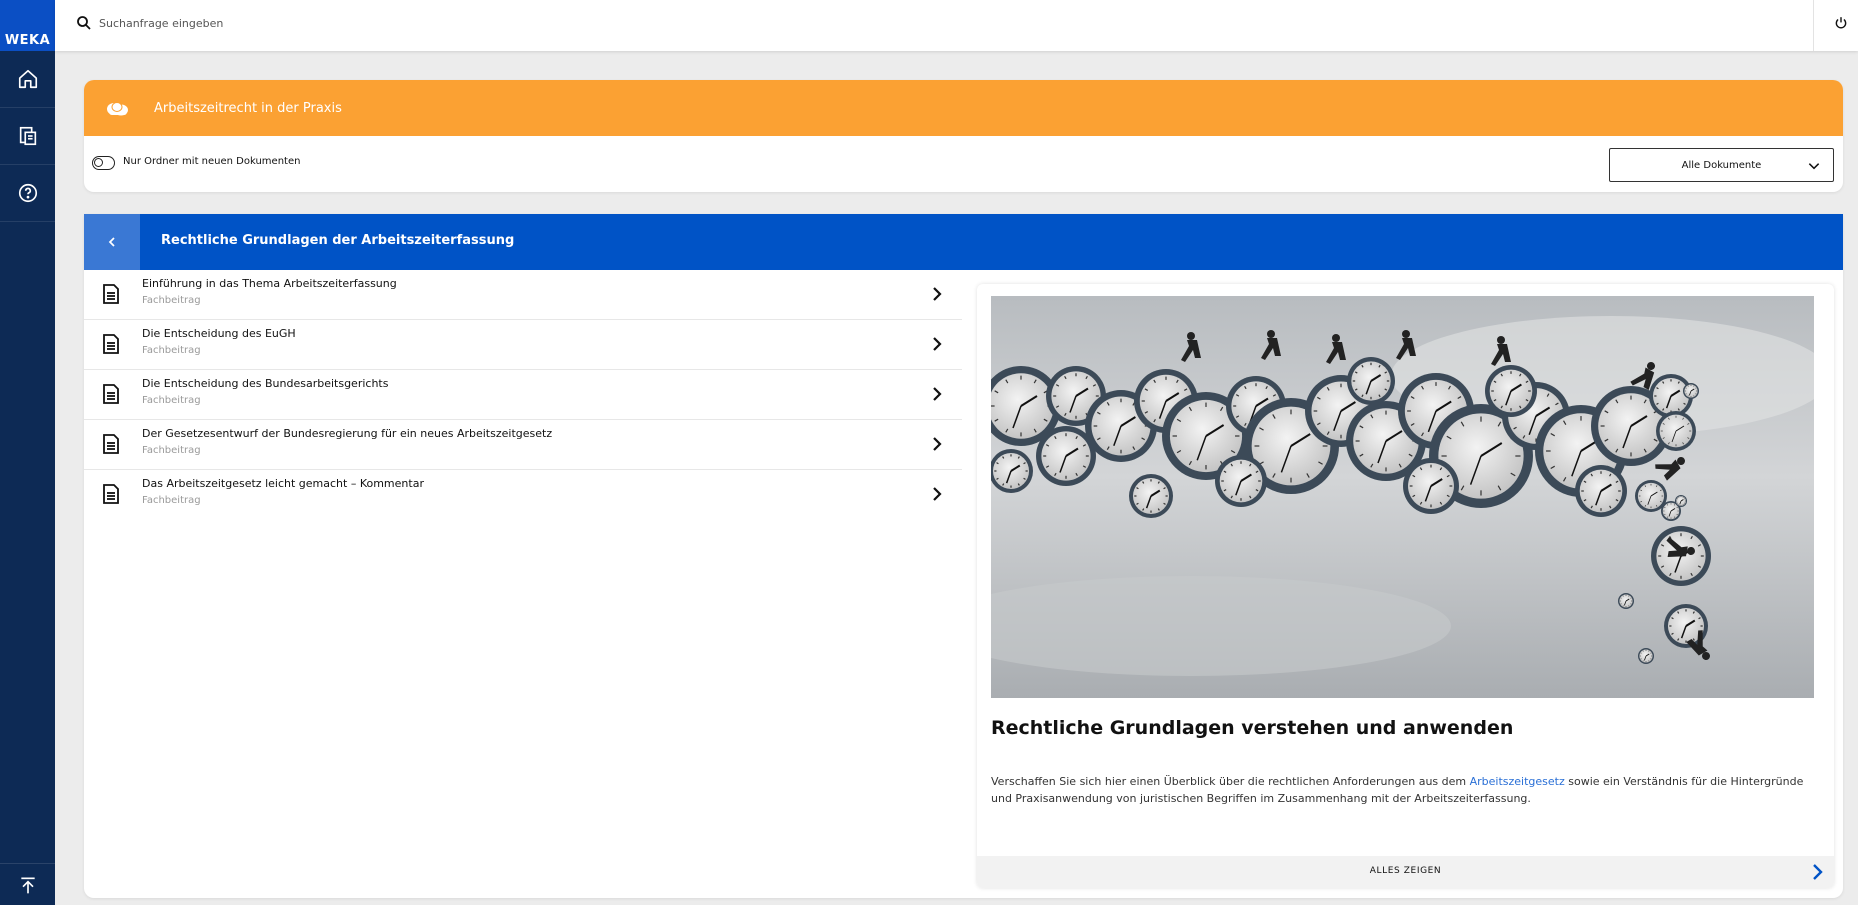 The height and width of the screenshot is (905, 1858). Describe the element at coordinates (84, 23) in the screenshot. I see `search-icon` at that location.